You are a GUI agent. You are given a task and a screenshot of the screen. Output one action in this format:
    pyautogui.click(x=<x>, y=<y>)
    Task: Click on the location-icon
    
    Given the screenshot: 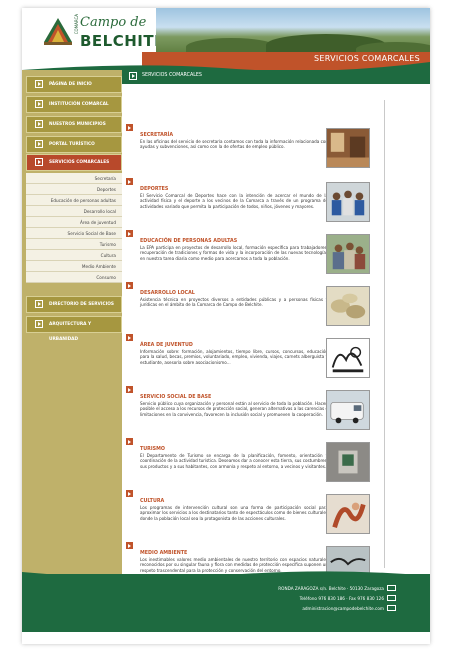 What is the action you would take?
    pyautogui.click(x=391, y=588)
    